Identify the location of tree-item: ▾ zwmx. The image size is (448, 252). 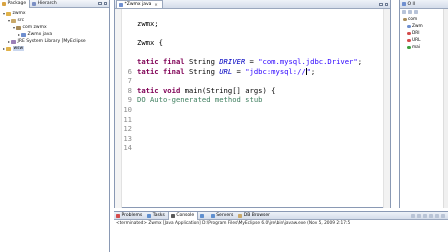
(54, 13).